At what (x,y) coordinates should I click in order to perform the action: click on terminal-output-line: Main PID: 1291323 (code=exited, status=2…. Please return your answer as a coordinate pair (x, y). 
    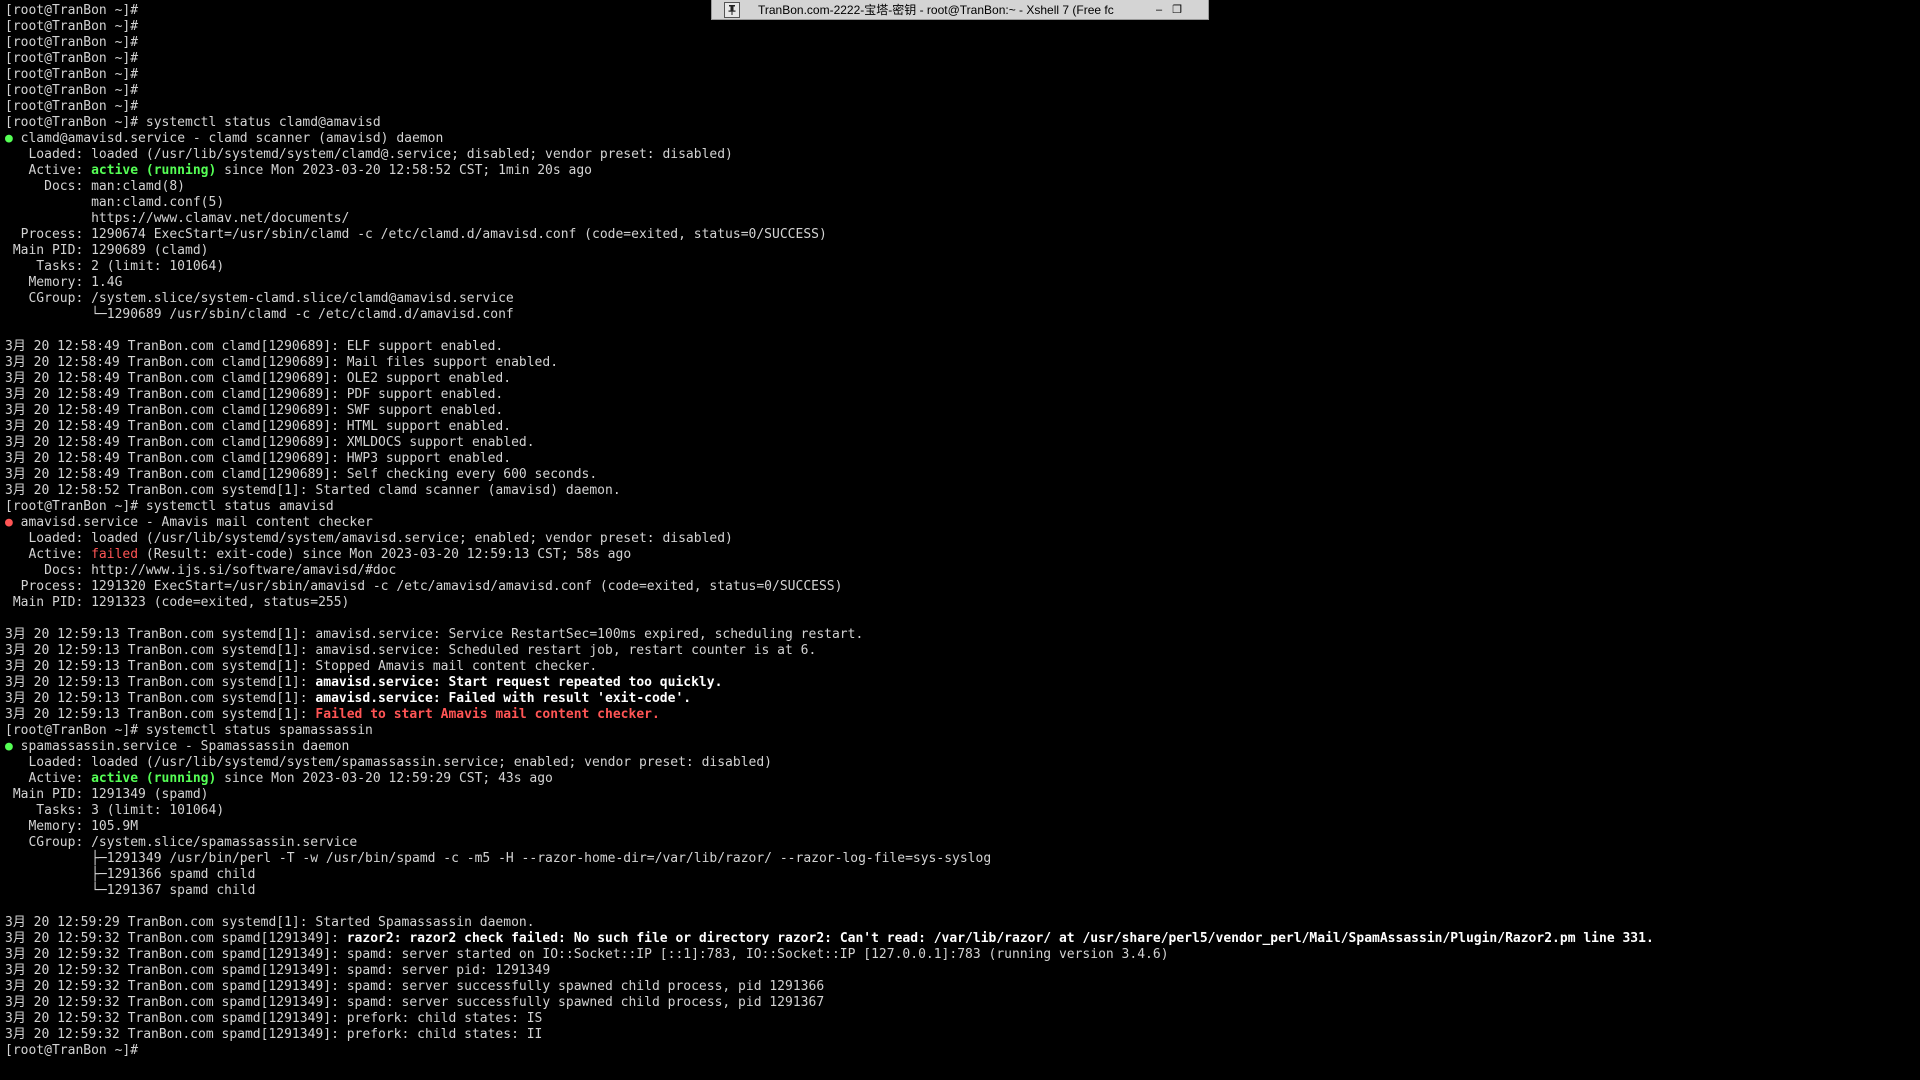
    Looking at the image, I should click on (960, 603).